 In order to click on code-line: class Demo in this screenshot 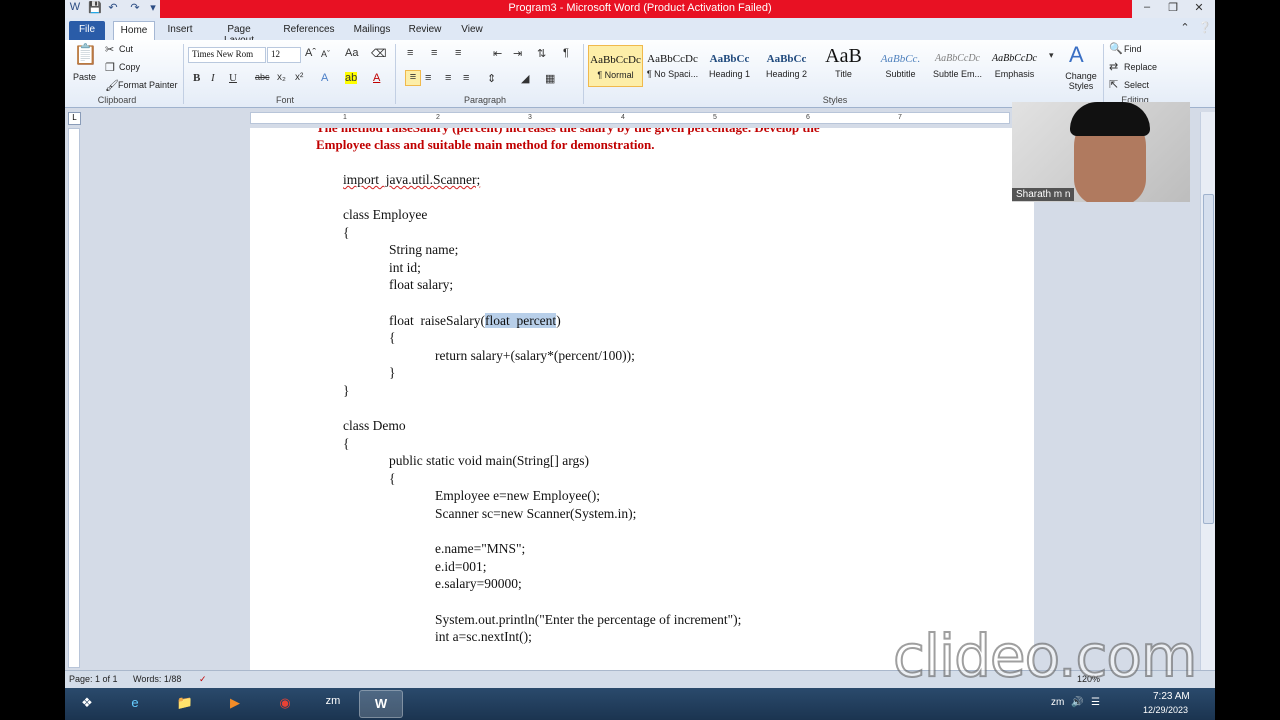, I will do `click(374, 425)`.